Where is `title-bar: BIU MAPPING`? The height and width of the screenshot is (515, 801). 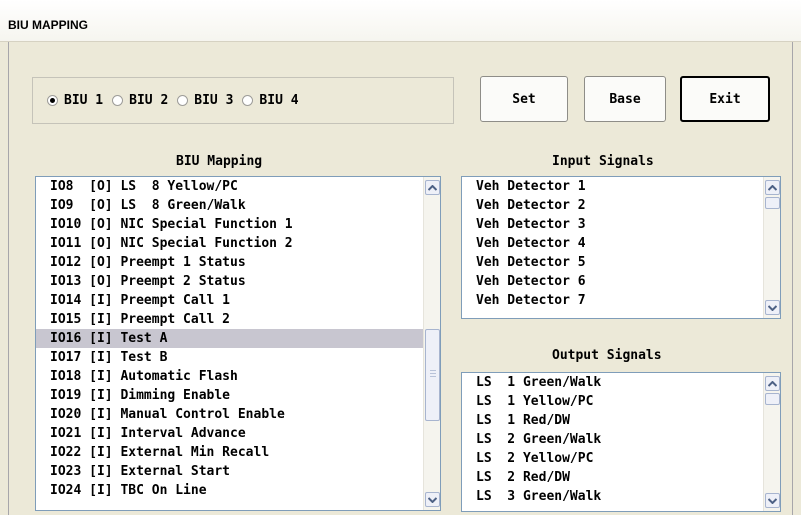 title-bar: BIU MAPPING is located at coordinates (400, 21).